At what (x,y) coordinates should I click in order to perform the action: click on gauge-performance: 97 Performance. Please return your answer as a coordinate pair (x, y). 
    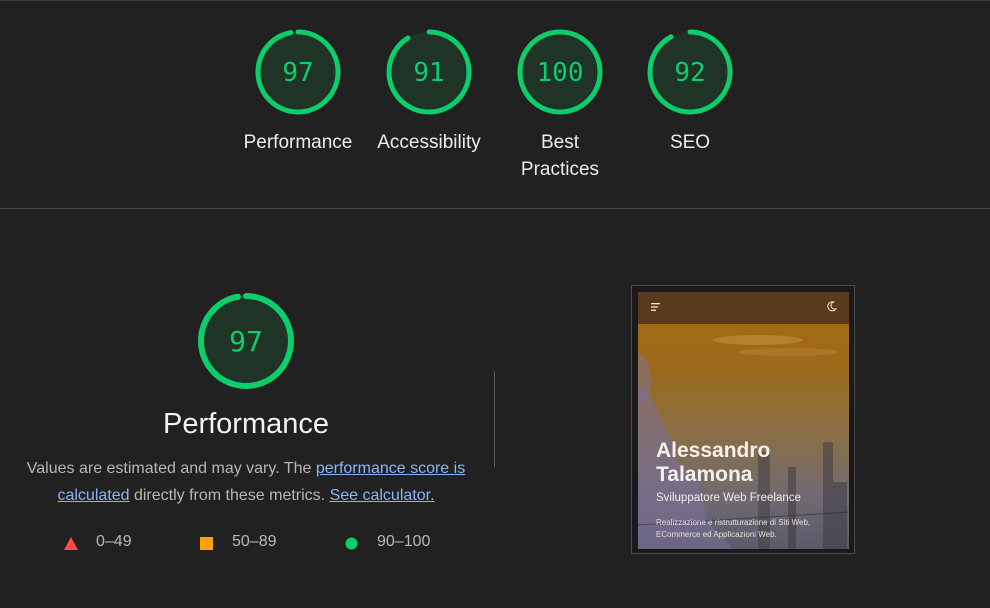
    Looking at the image, I should click on (298, 91).